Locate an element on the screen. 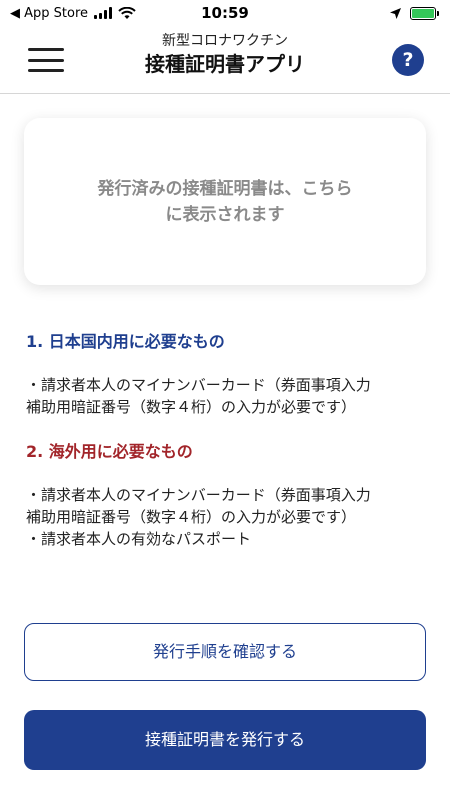 This screenshot has height=800, width=450. app-header: 新型コロナワクチン 接種証明書アプリ ? is located at coordinates (225, 60).